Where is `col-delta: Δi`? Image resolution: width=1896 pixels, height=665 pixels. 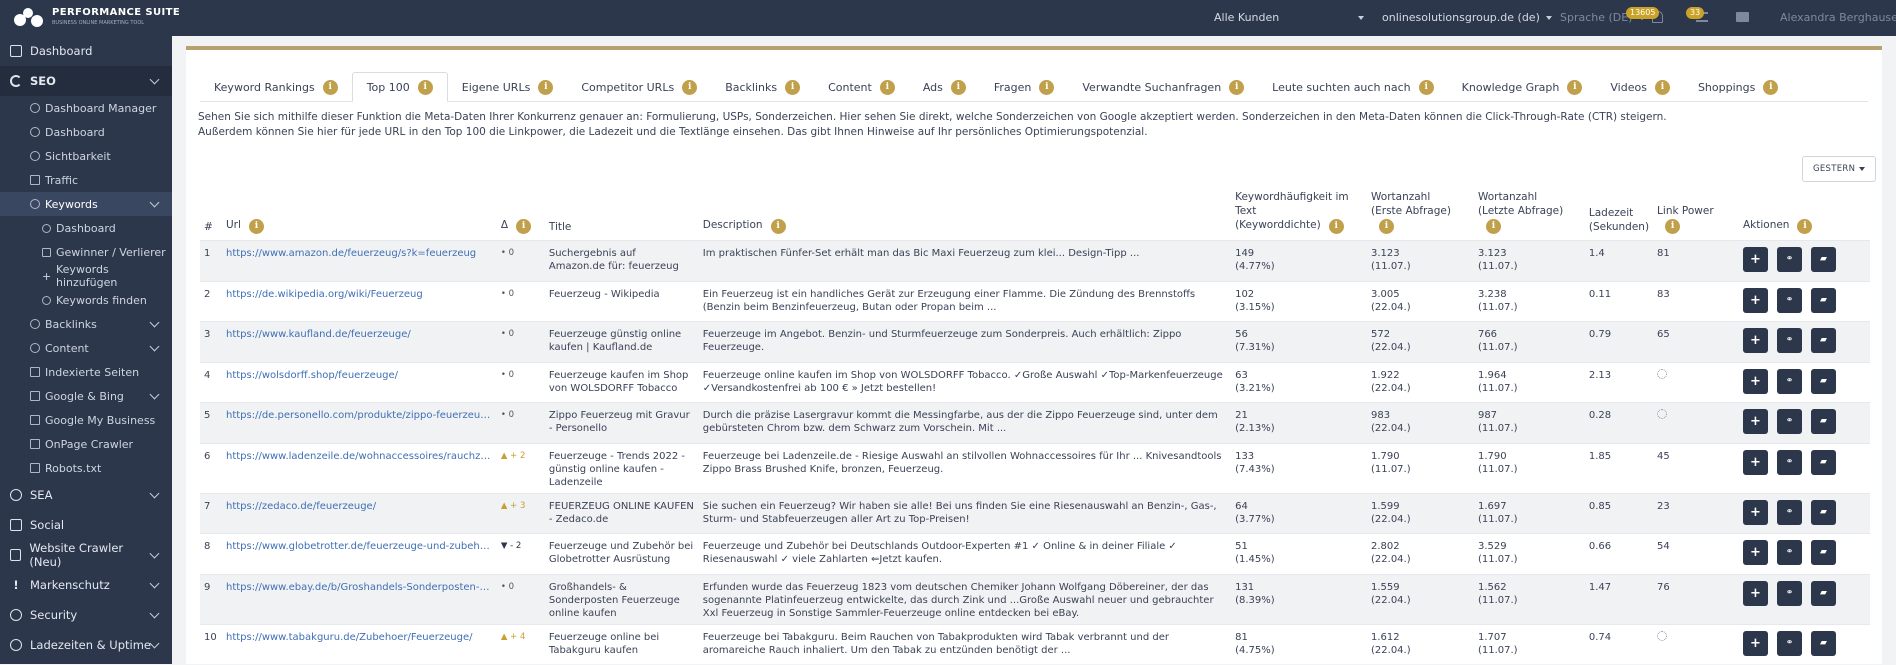 col-delta: Δi is located at coordinates (521, 215).